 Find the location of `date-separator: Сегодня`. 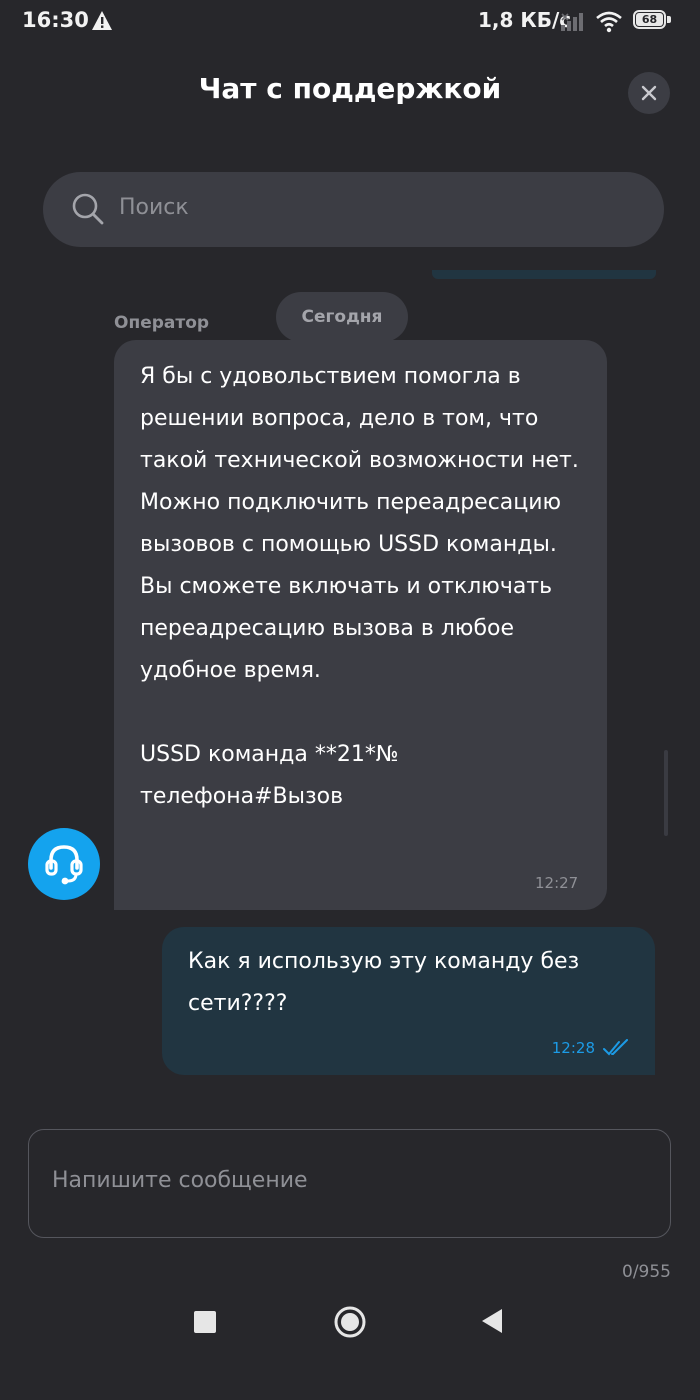

date-separator: Сегодня is located at coordinates (342, 317).